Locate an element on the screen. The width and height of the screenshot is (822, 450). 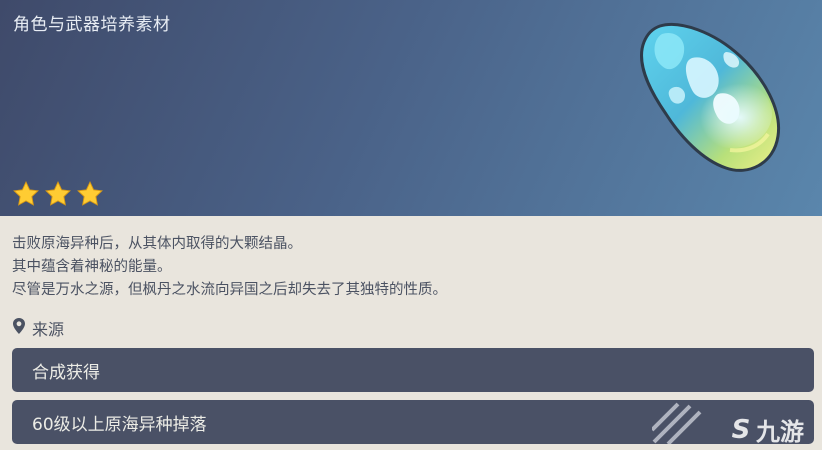
watermark-logo-icon: S is located at coordinates (741, 429).